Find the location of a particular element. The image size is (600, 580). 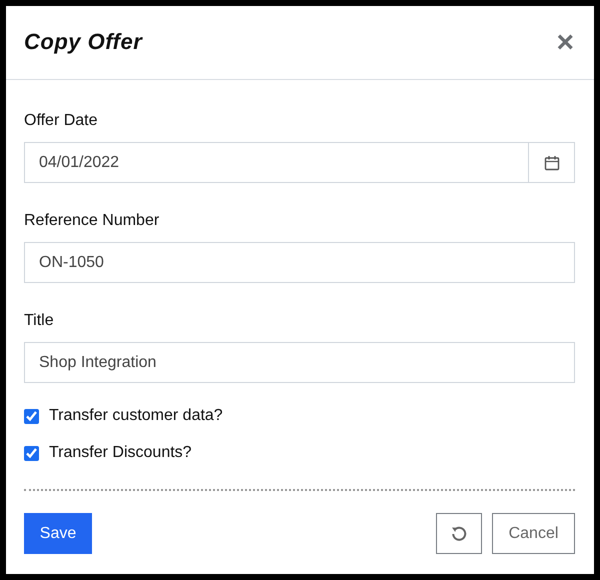

close-button: × is located at coordinates (565, 43).